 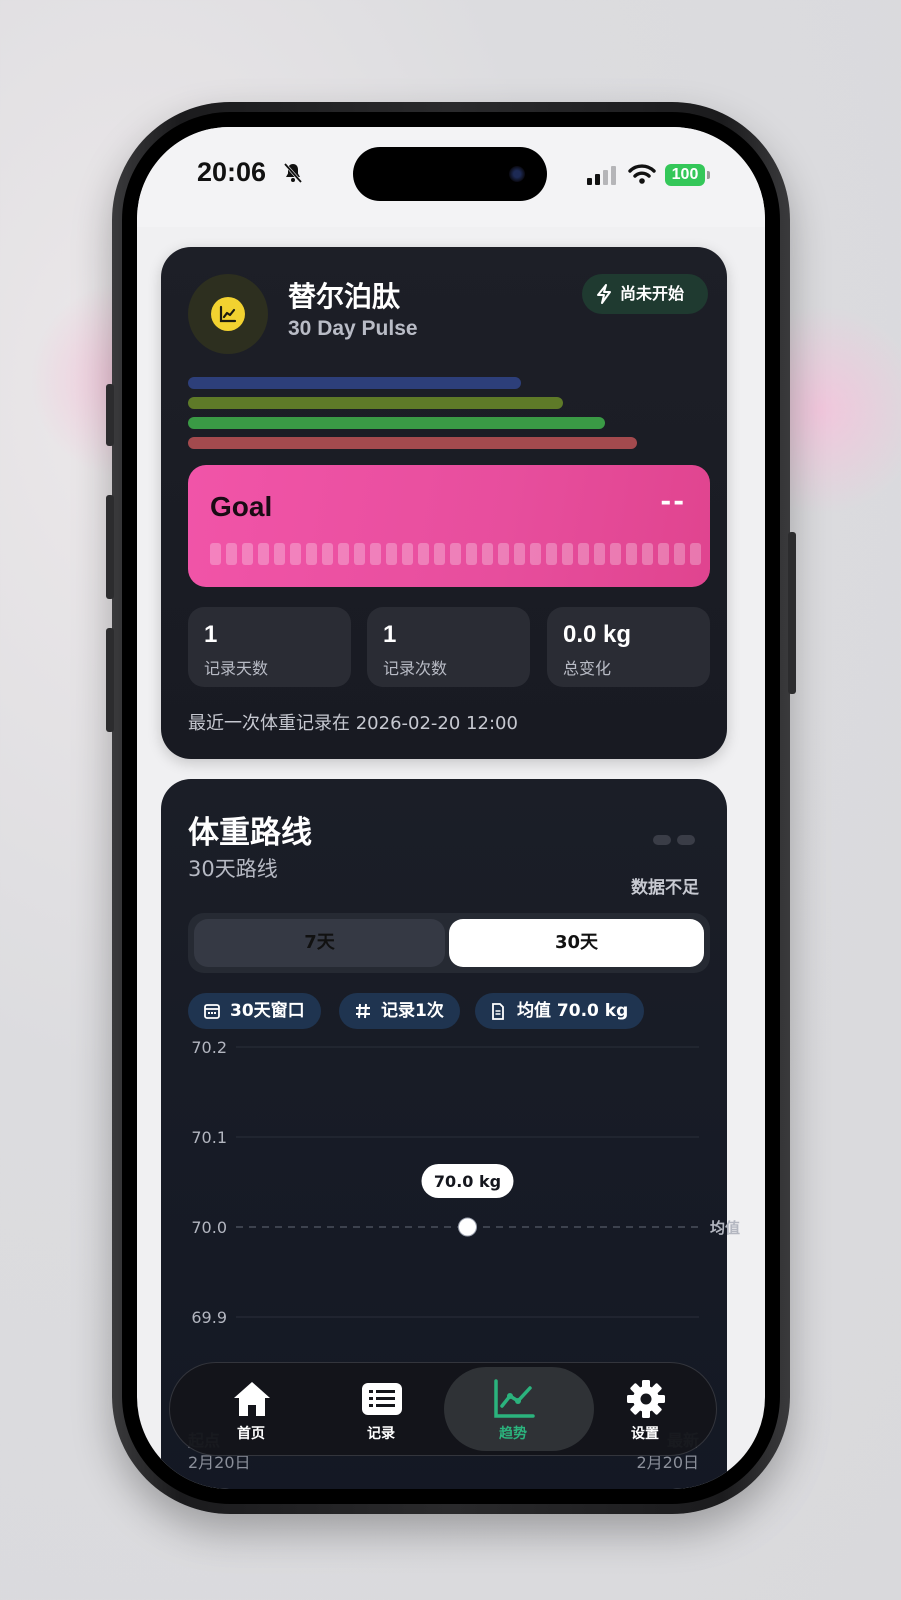 I want to click on chip-record-count: 记录1次, so click(x=399, y=1011).